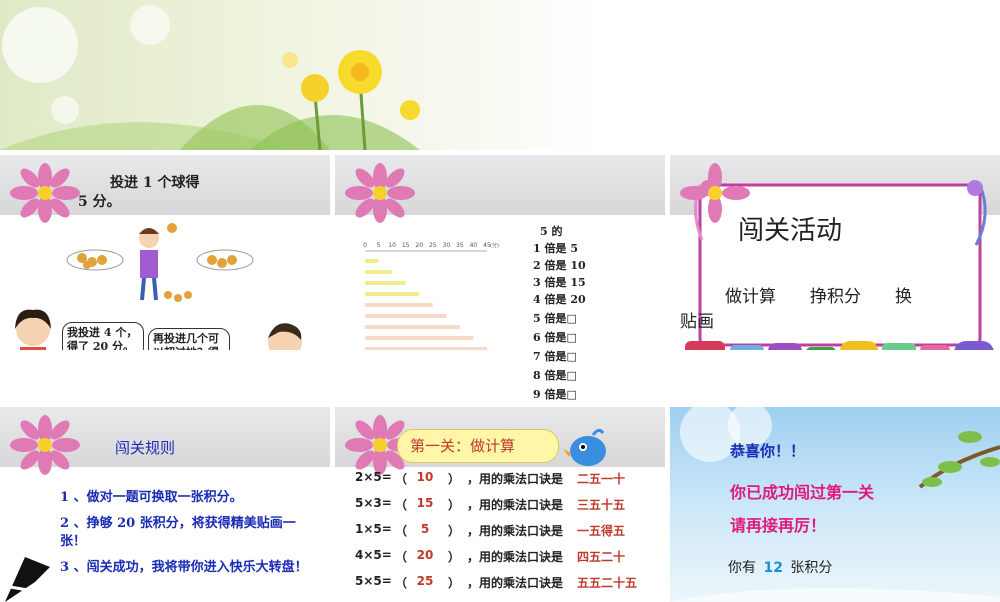 The image size is (1000, 602). I want to click on girl-speech-bubble: 我投进 4 个，得了 20 分。, so click(103, 336).